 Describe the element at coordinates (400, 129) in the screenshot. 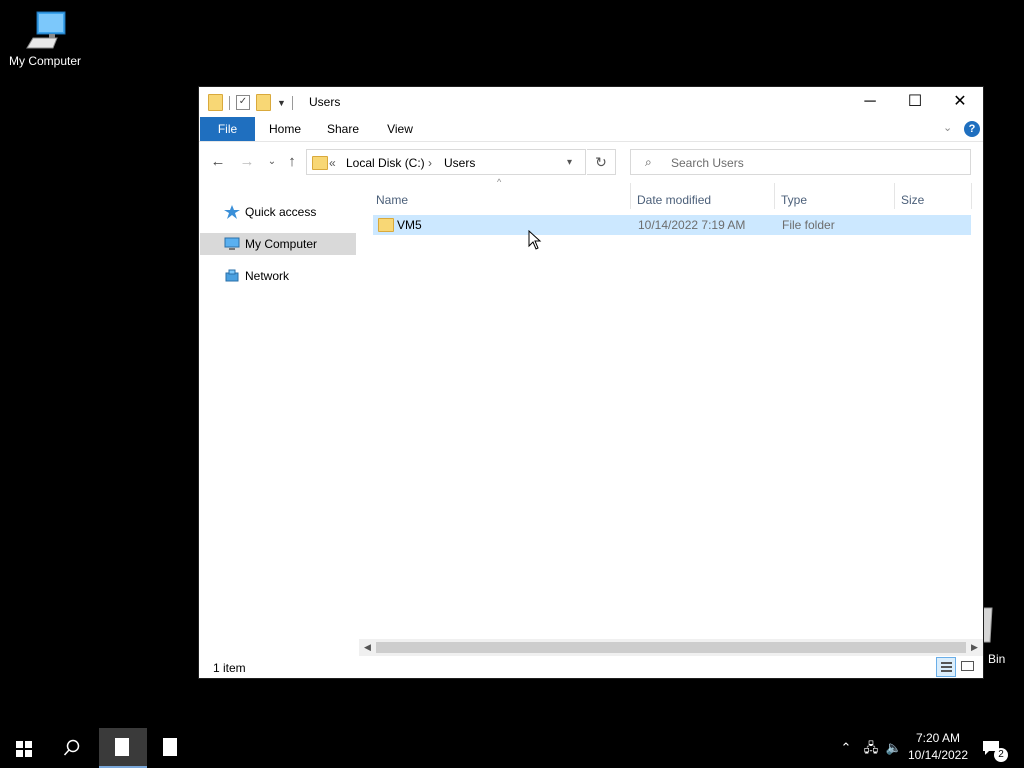

I see `tab-view: View` at that location.